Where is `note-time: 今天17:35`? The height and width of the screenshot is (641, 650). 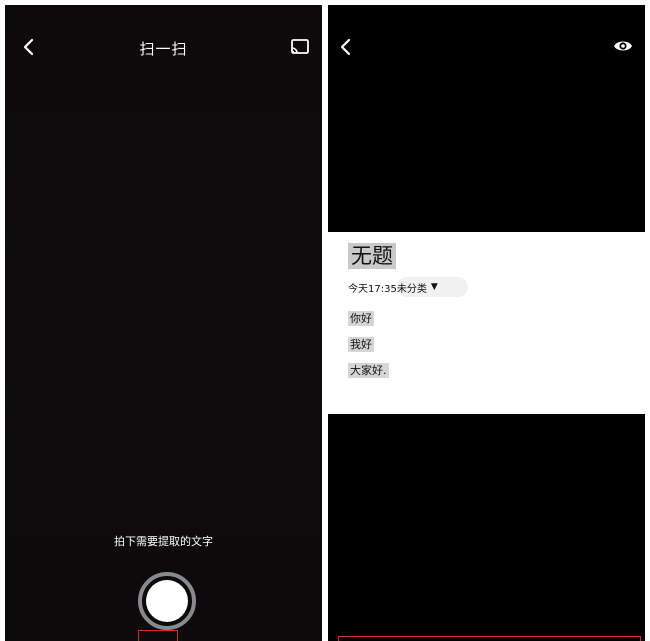
note-time: 今天17:35 is located at coordinates (372, 289).